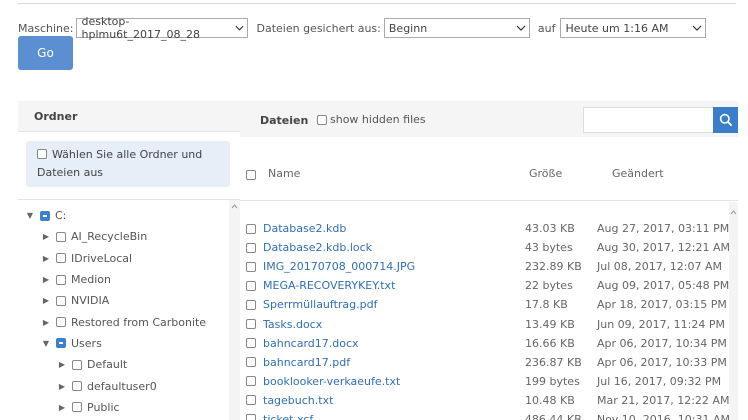  I want to click on folder-label: Medion, so click(91, 280).